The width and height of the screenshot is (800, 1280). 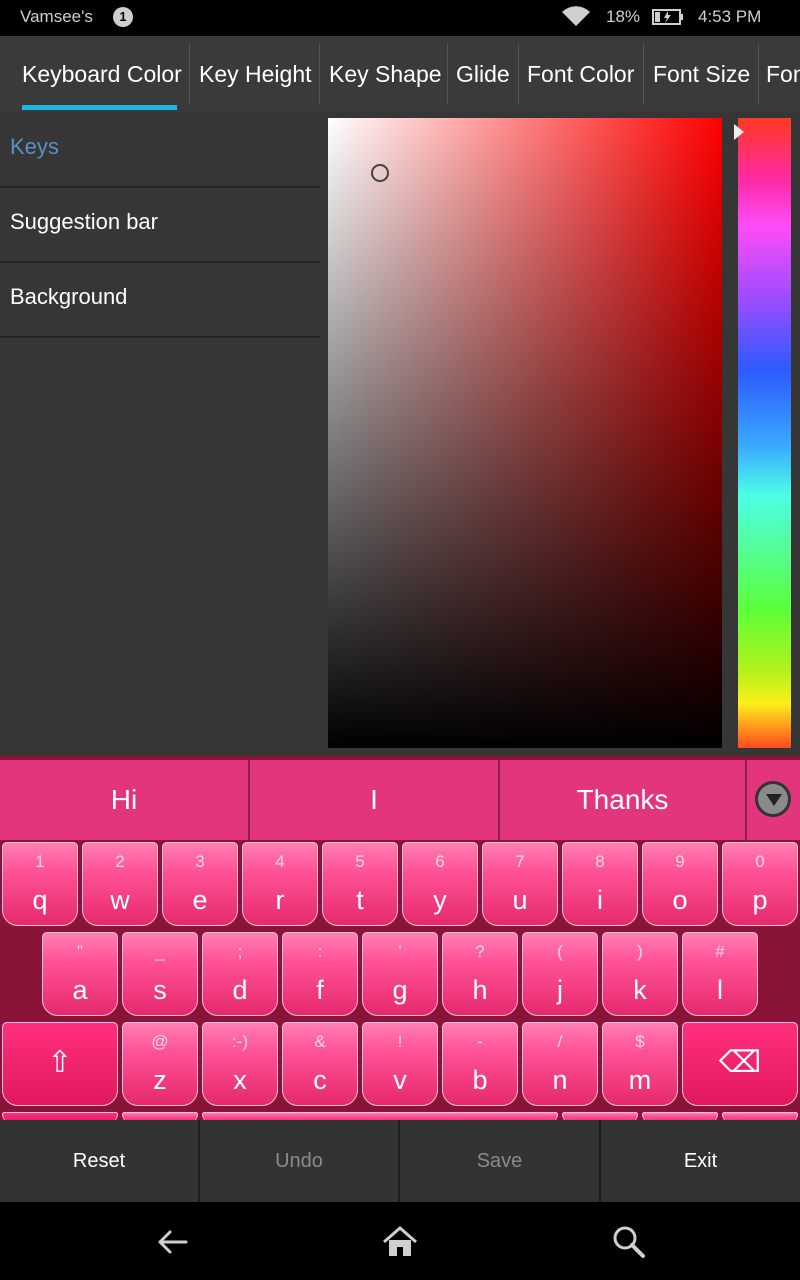 What do you see at coordinates (320, 990) in the screenshot?
I see `key-label: f` at bounding box center [320, 990].